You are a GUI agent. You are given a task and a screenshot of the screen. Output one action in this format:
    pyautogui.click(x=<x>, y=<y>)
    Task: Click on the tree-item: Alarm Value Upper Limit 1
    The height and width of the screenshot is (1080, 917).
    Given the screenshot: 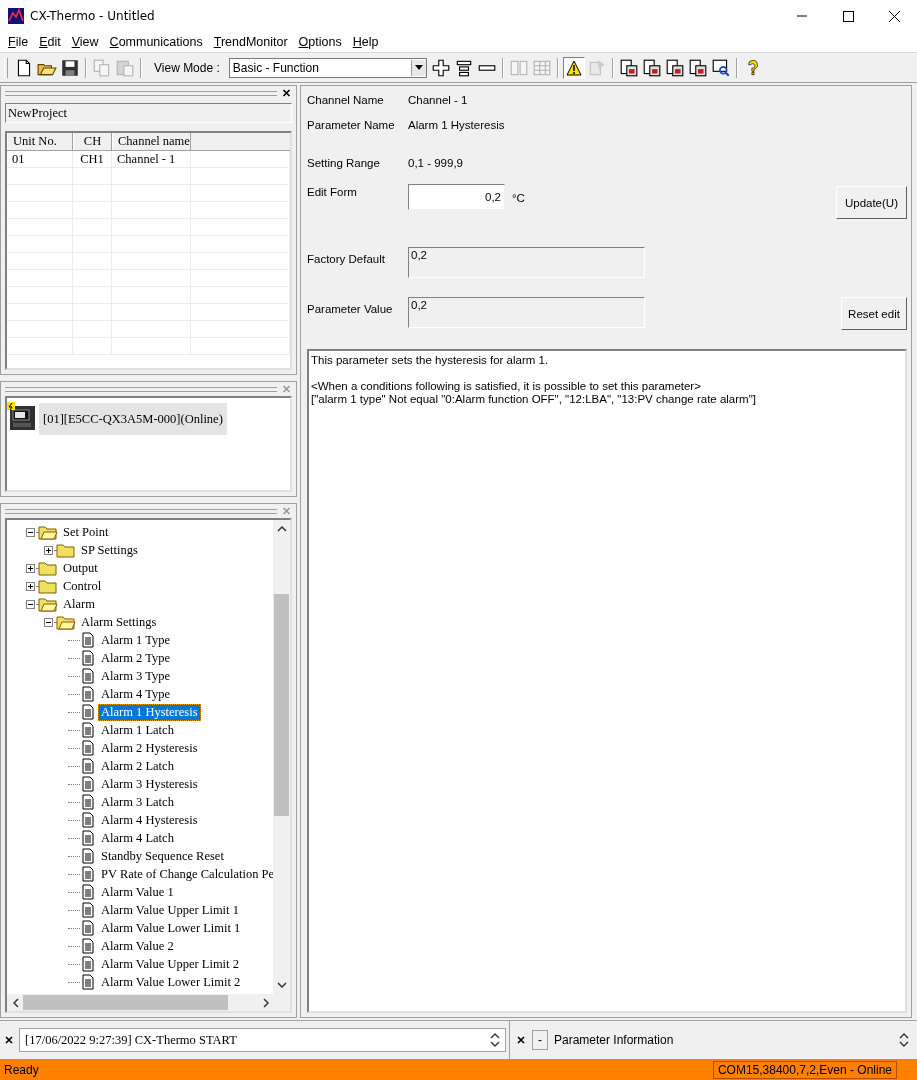 What is the action you would take?
    pyautogui.click(x=170, y=910)
    